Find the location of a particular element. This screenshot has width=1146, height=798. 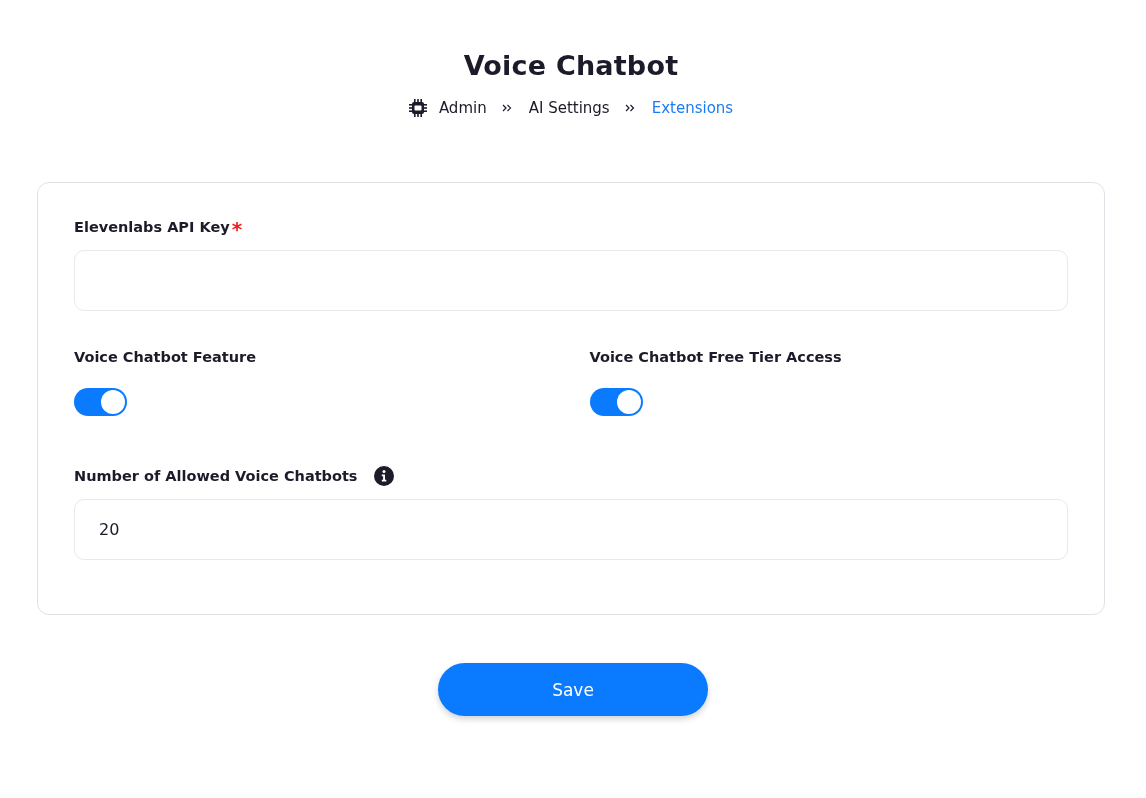

field-label: Voice Chatbot Feature is located at coordinates (165, 357).